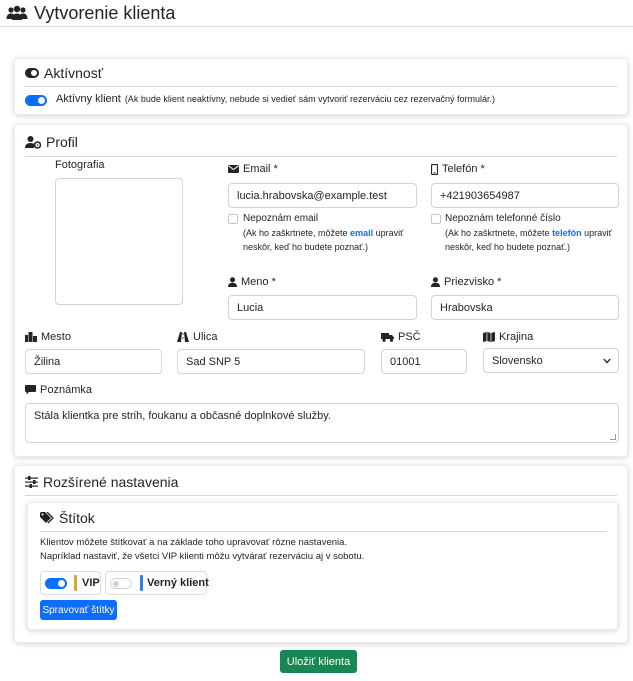 Image resolution: width=633 pixels, height=681 pixels. Describe the element at coordinates (233, 169) in the screenshot. I see `envelope-icon` at that location.